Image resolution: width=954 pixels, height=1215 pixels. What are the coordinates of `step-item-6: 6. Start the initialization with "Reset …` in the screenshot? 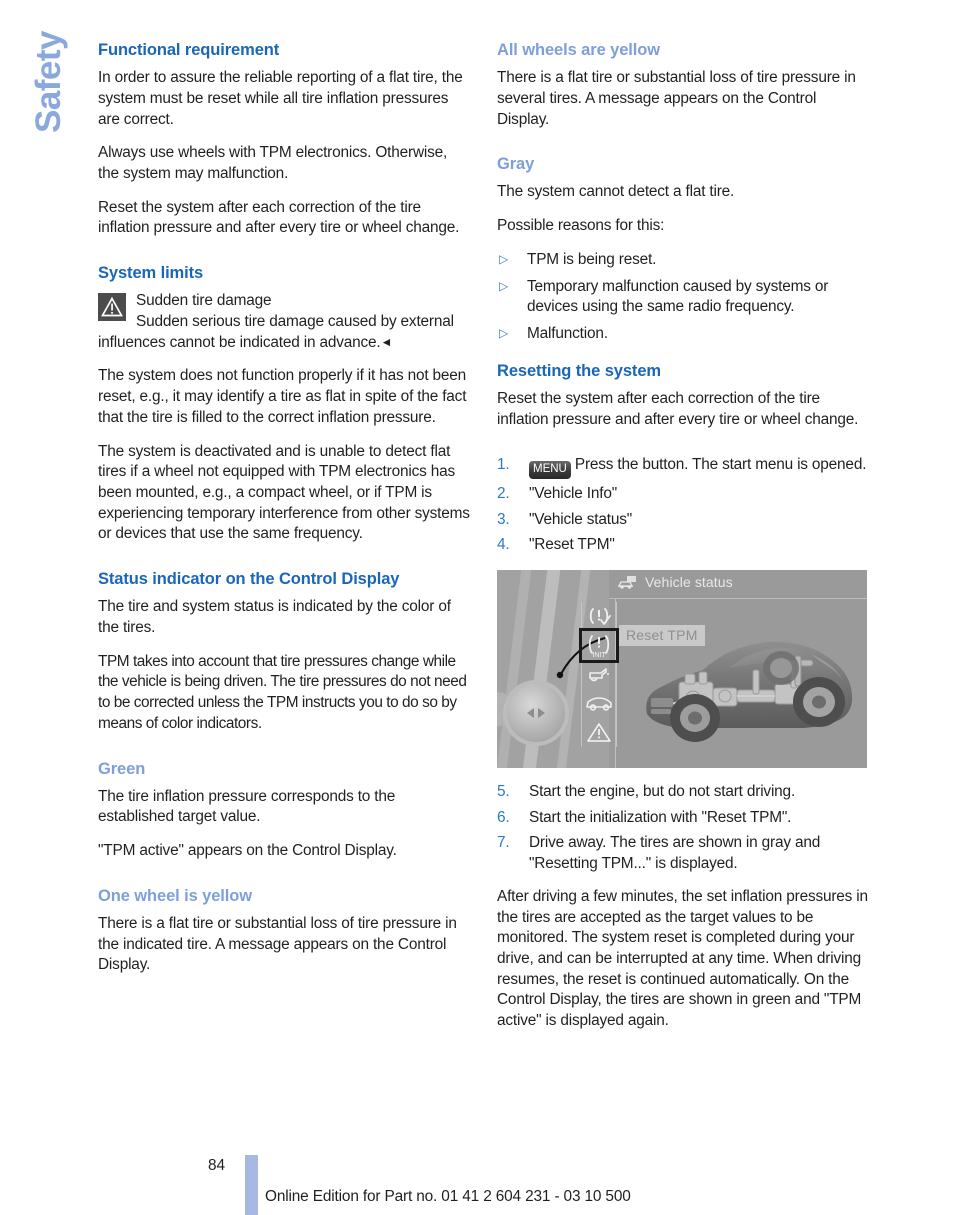 It's located at (683, 818).